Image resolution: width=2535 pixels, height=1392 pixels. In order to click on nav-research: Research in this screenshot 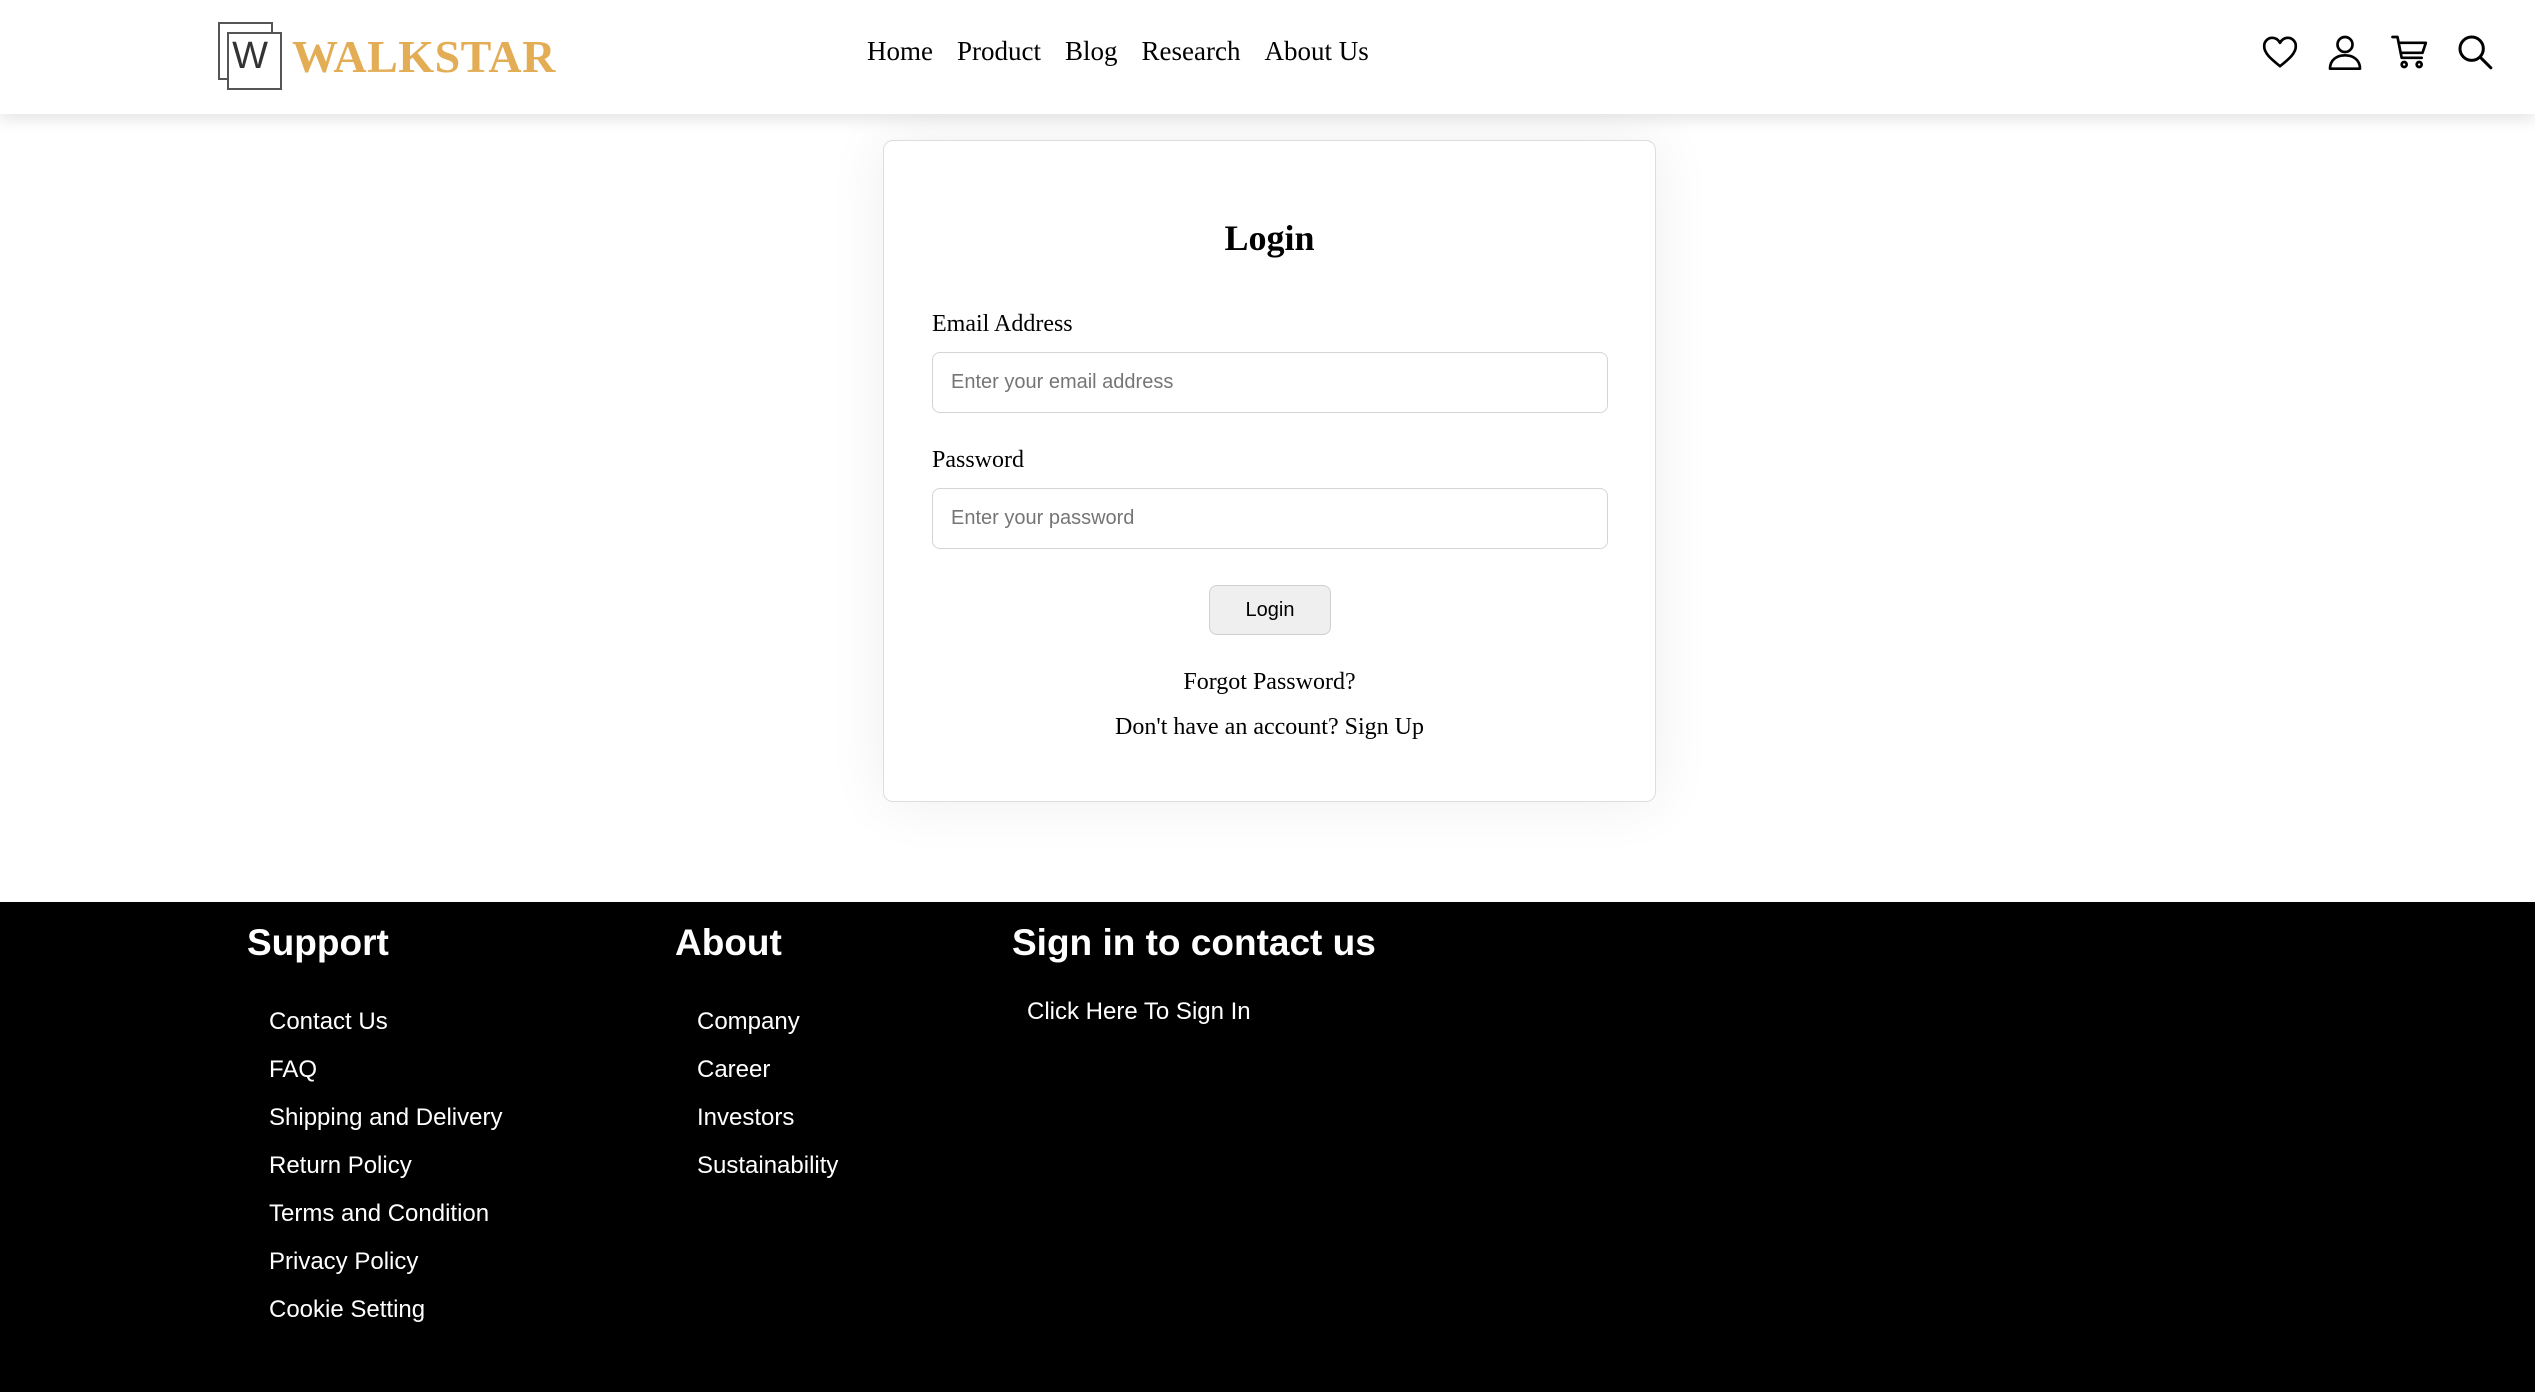, I will do `click(1191, 51)`.